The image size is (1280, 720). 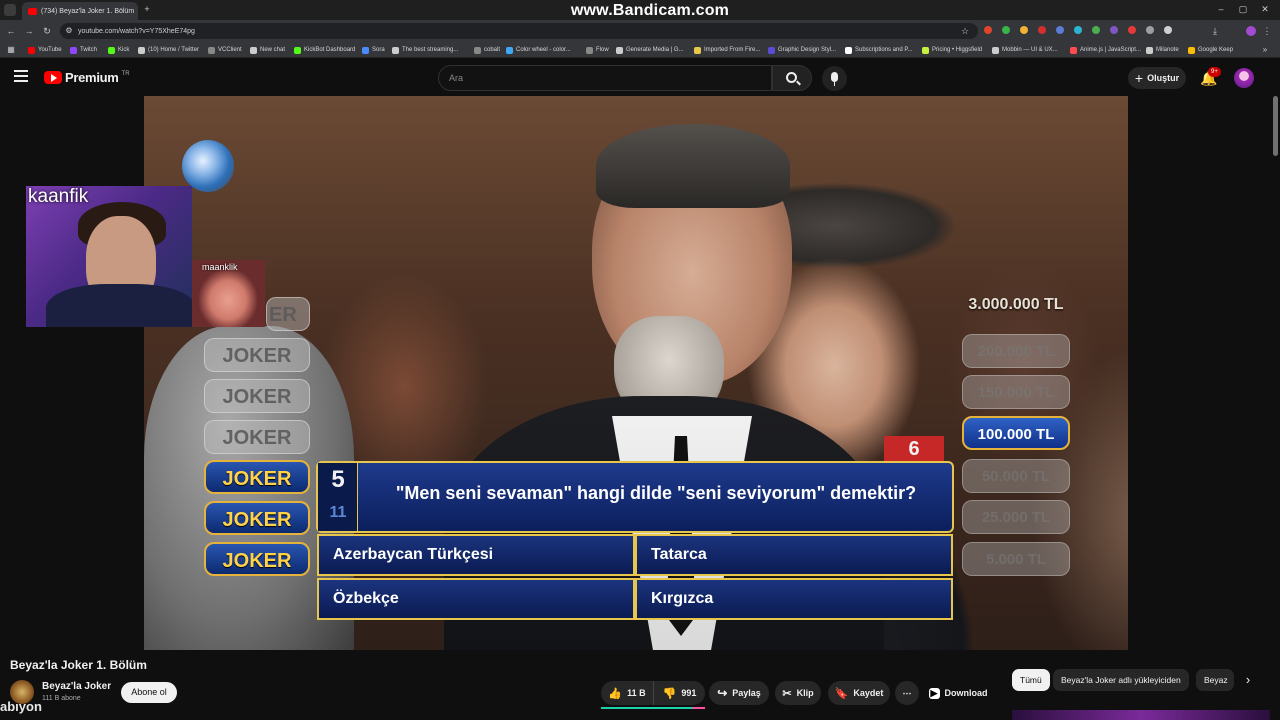 I want to click on like-progress, so click(x=653, y=708).